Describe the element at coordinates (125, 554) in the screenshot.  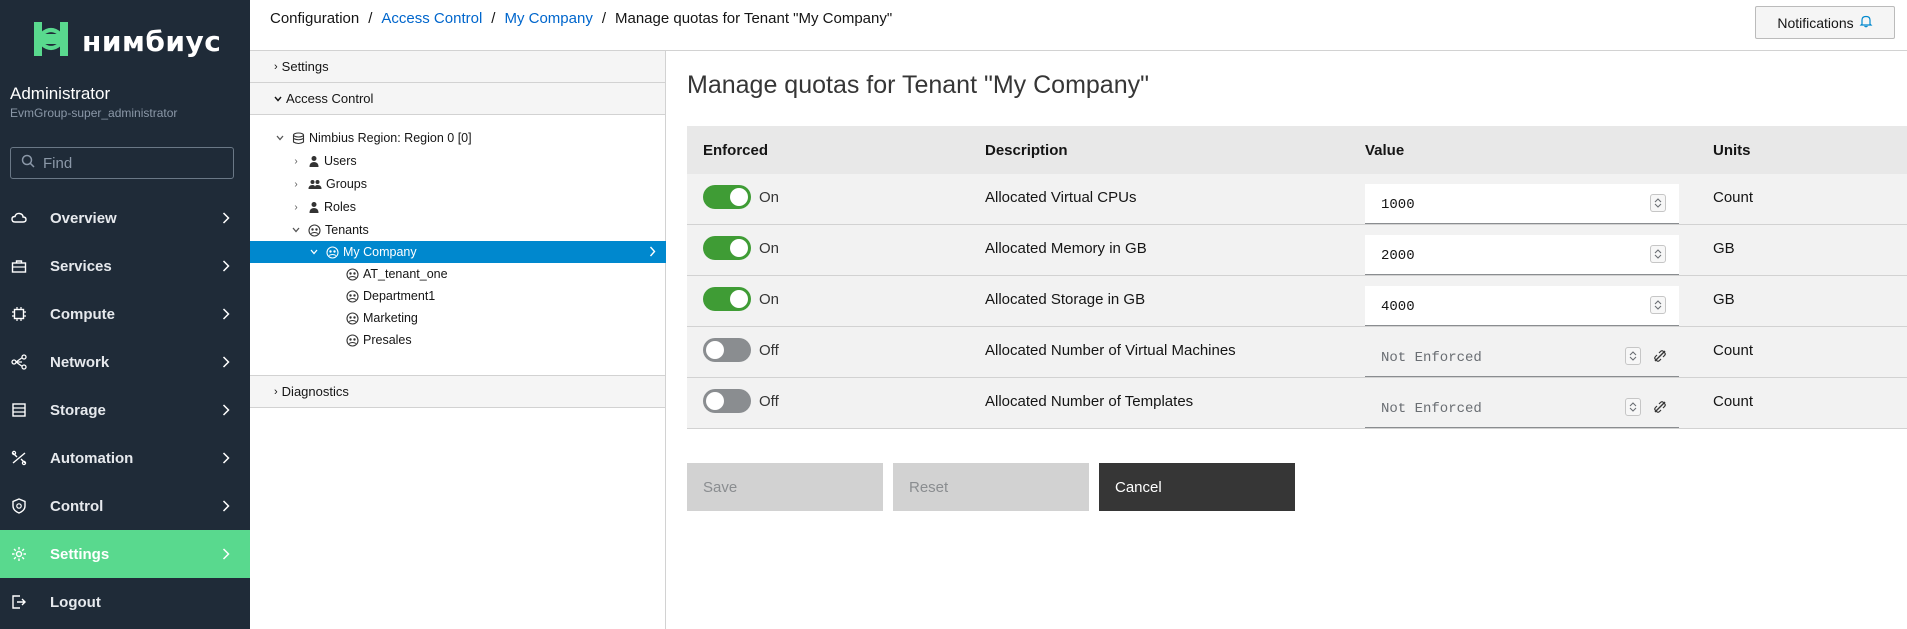
I see `nav-item-settings: Settings` at that location.